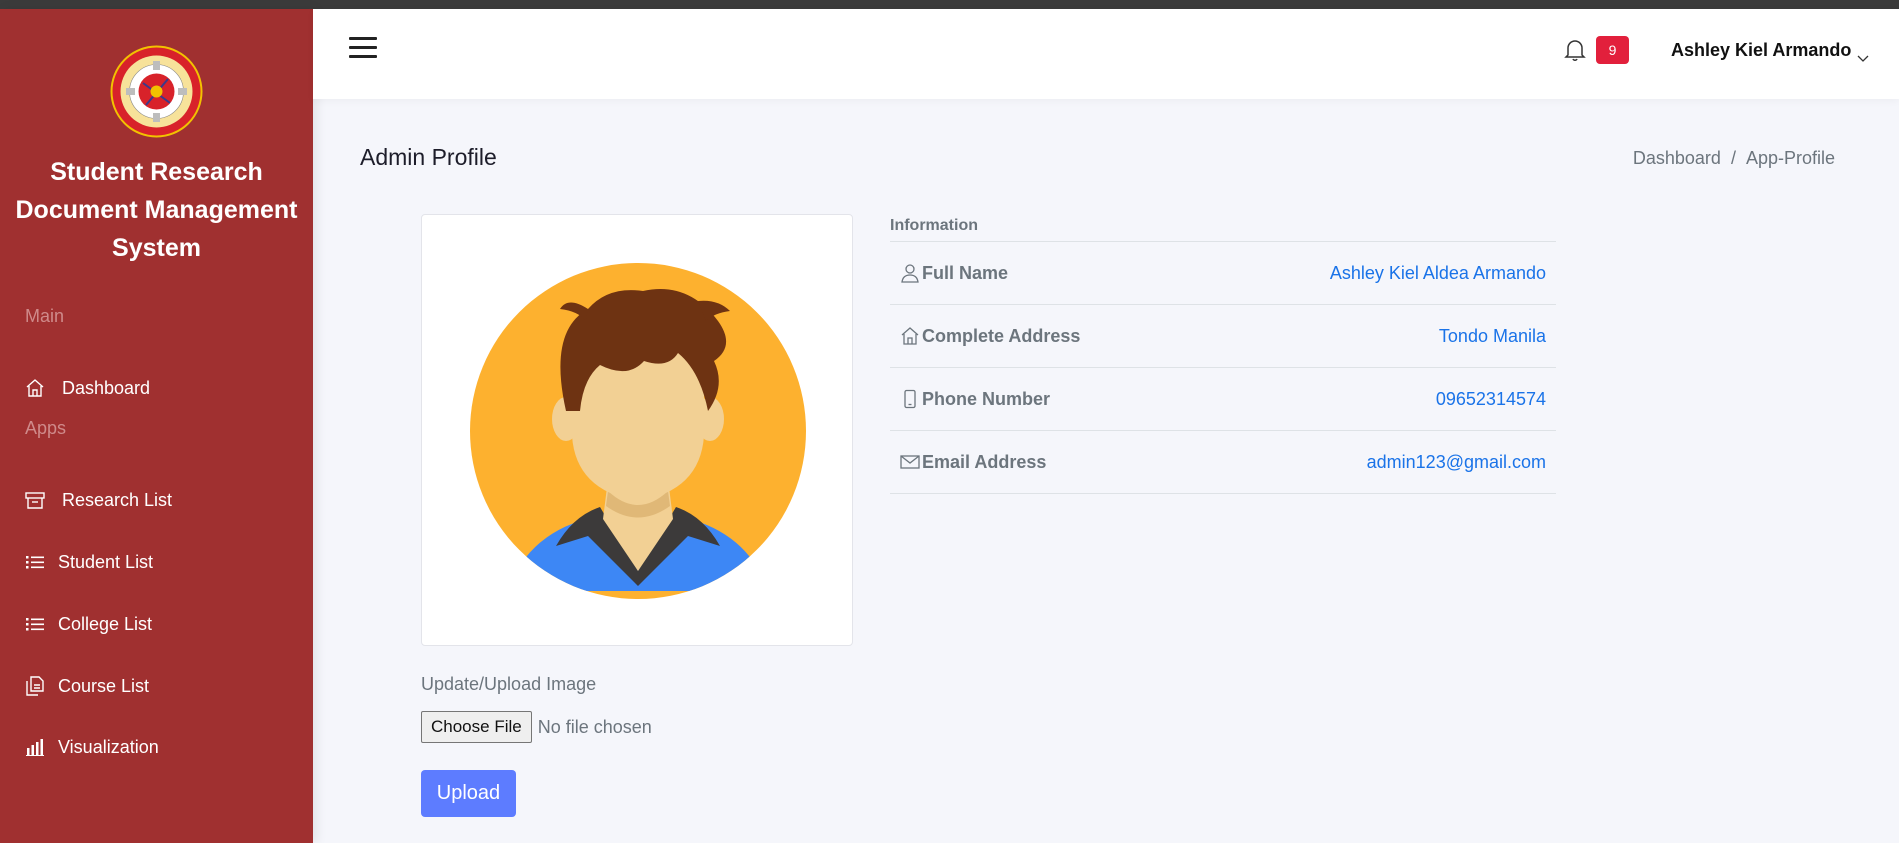  I want to click on brand-line: Student Research, so click(156, 172).